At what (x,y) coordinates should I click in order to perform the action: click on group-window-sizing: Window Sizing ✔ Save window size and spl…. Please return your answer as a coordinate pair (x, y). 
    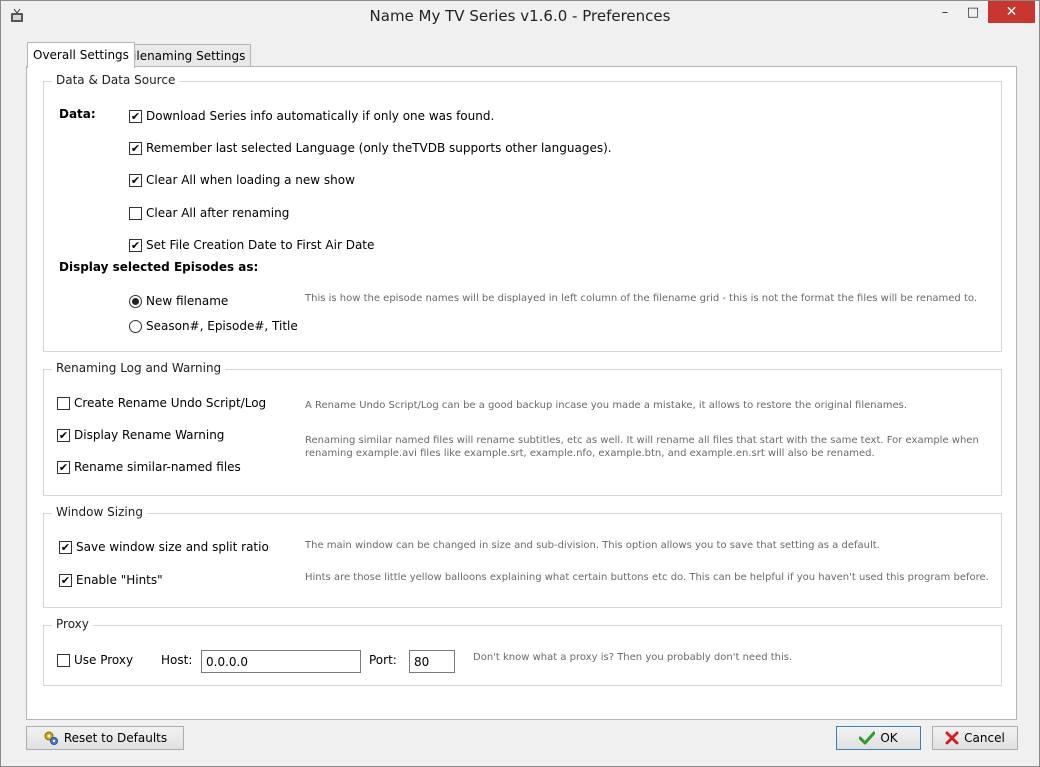
    Looking at the image, I should click on (522, 556).